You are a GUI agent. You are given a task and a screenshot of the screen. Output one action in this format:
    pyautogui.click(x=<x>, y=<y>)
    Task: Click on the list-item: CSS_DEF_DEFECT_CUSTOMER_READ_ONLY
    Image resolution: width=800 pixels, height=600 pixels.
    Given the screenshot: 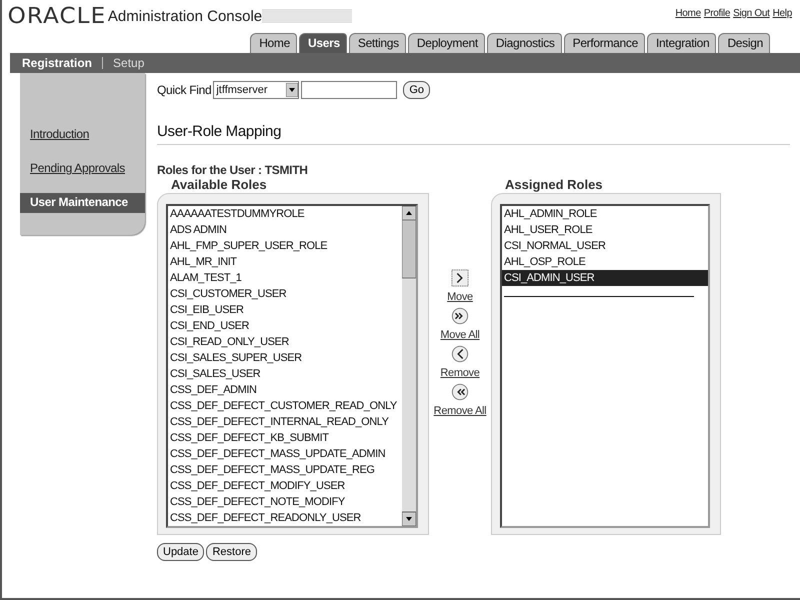 What is the action you would take?
    pyautogui.click(x=285, y=406)
    